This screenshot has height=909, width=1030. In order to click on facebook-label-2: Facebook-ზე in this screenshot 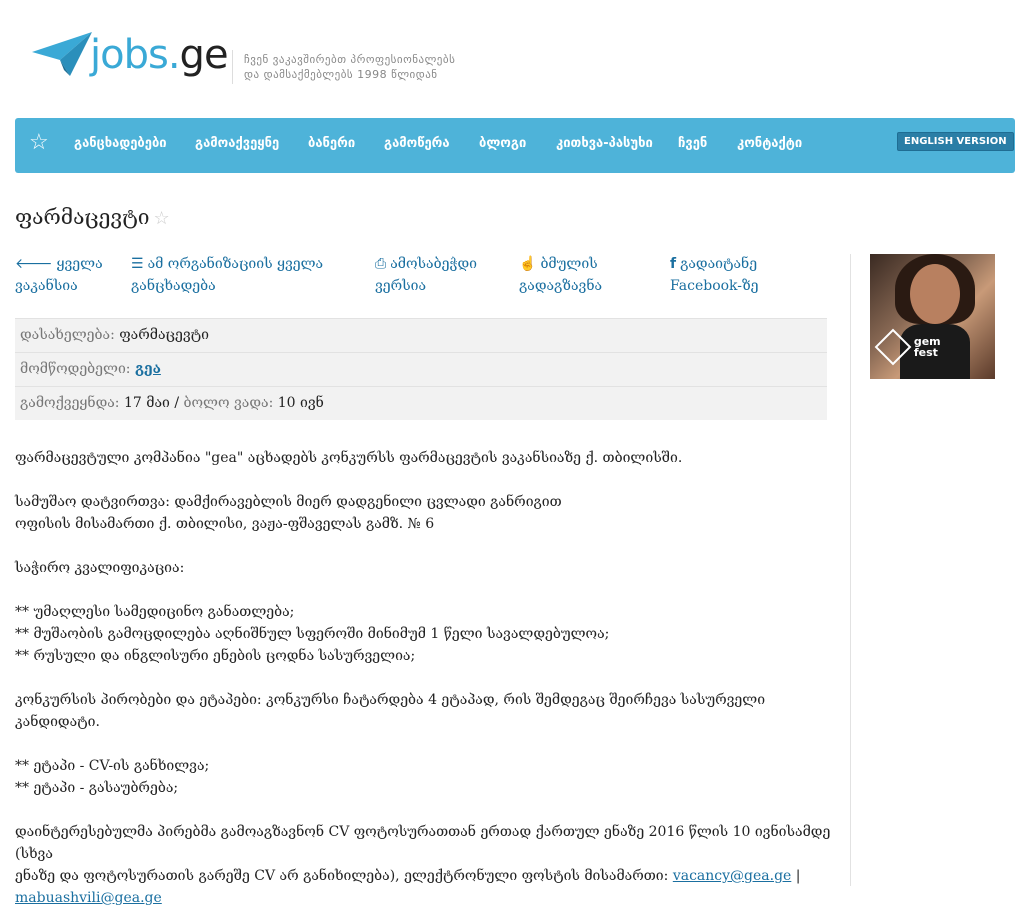, I will do `click(714, 286)`.